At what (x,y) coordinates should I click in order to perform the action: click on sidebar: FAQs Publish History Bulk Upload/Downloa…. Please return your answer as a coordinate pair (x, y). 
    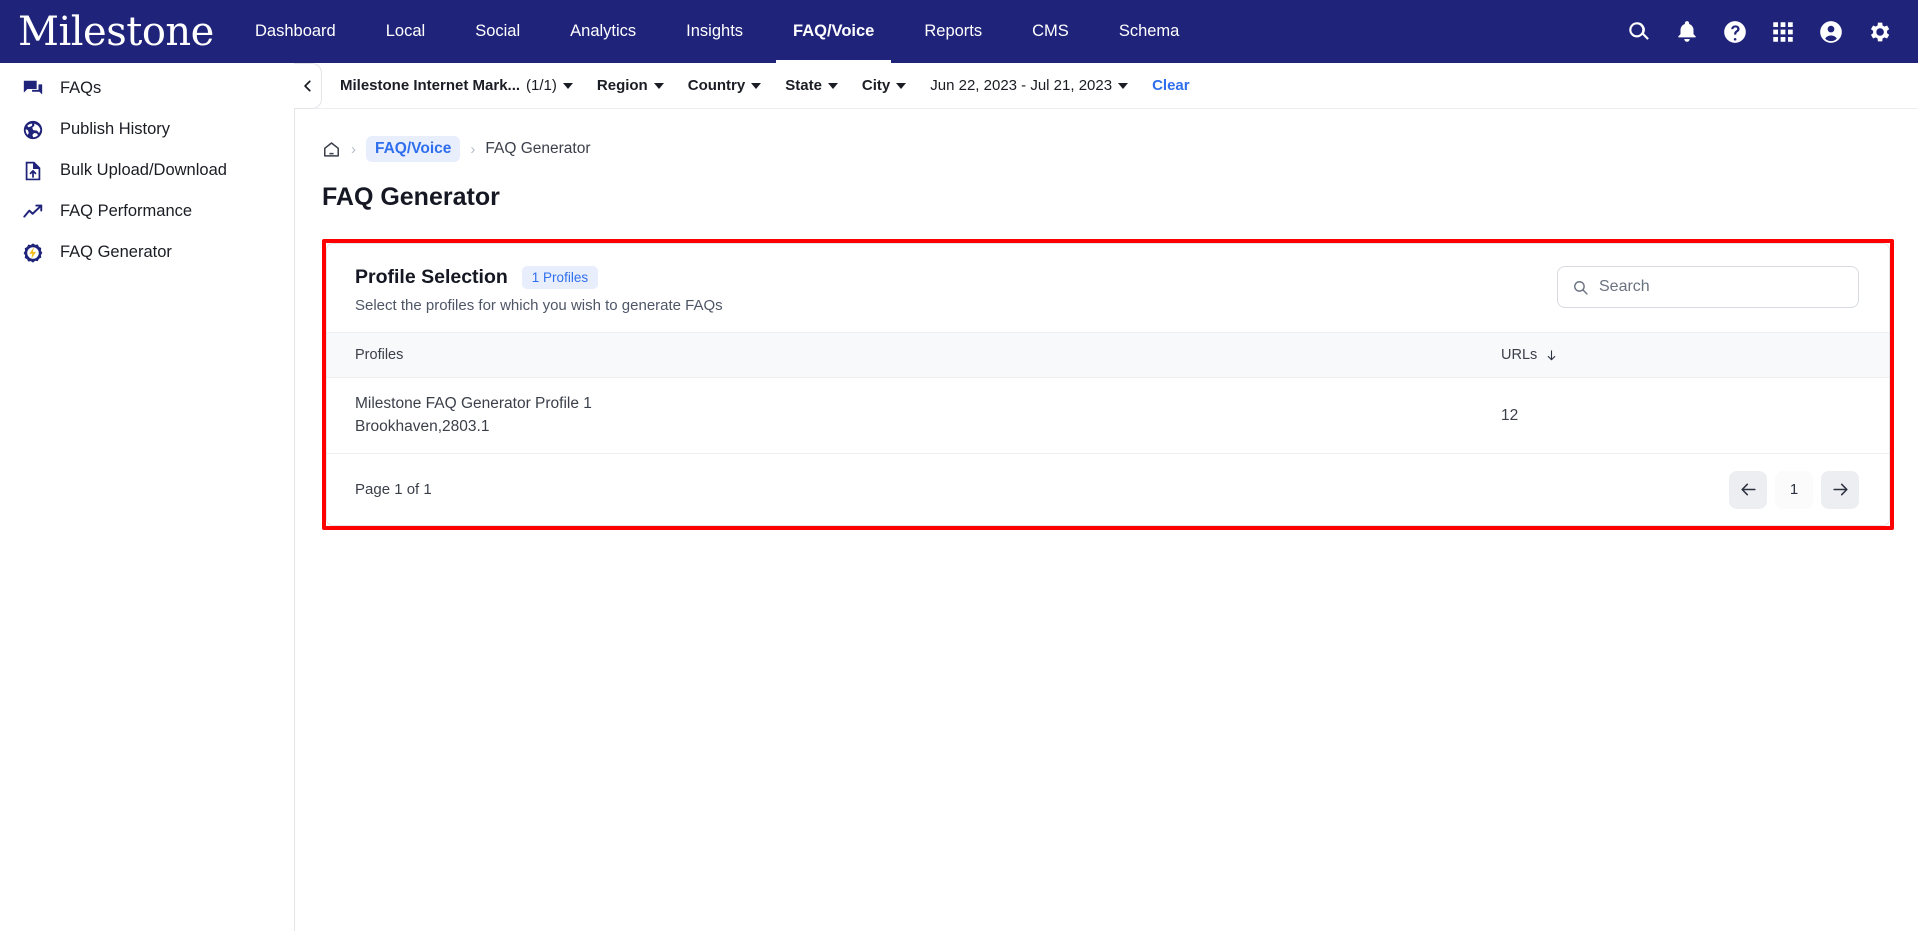
    Looking at the image, I should click on (147, 497).